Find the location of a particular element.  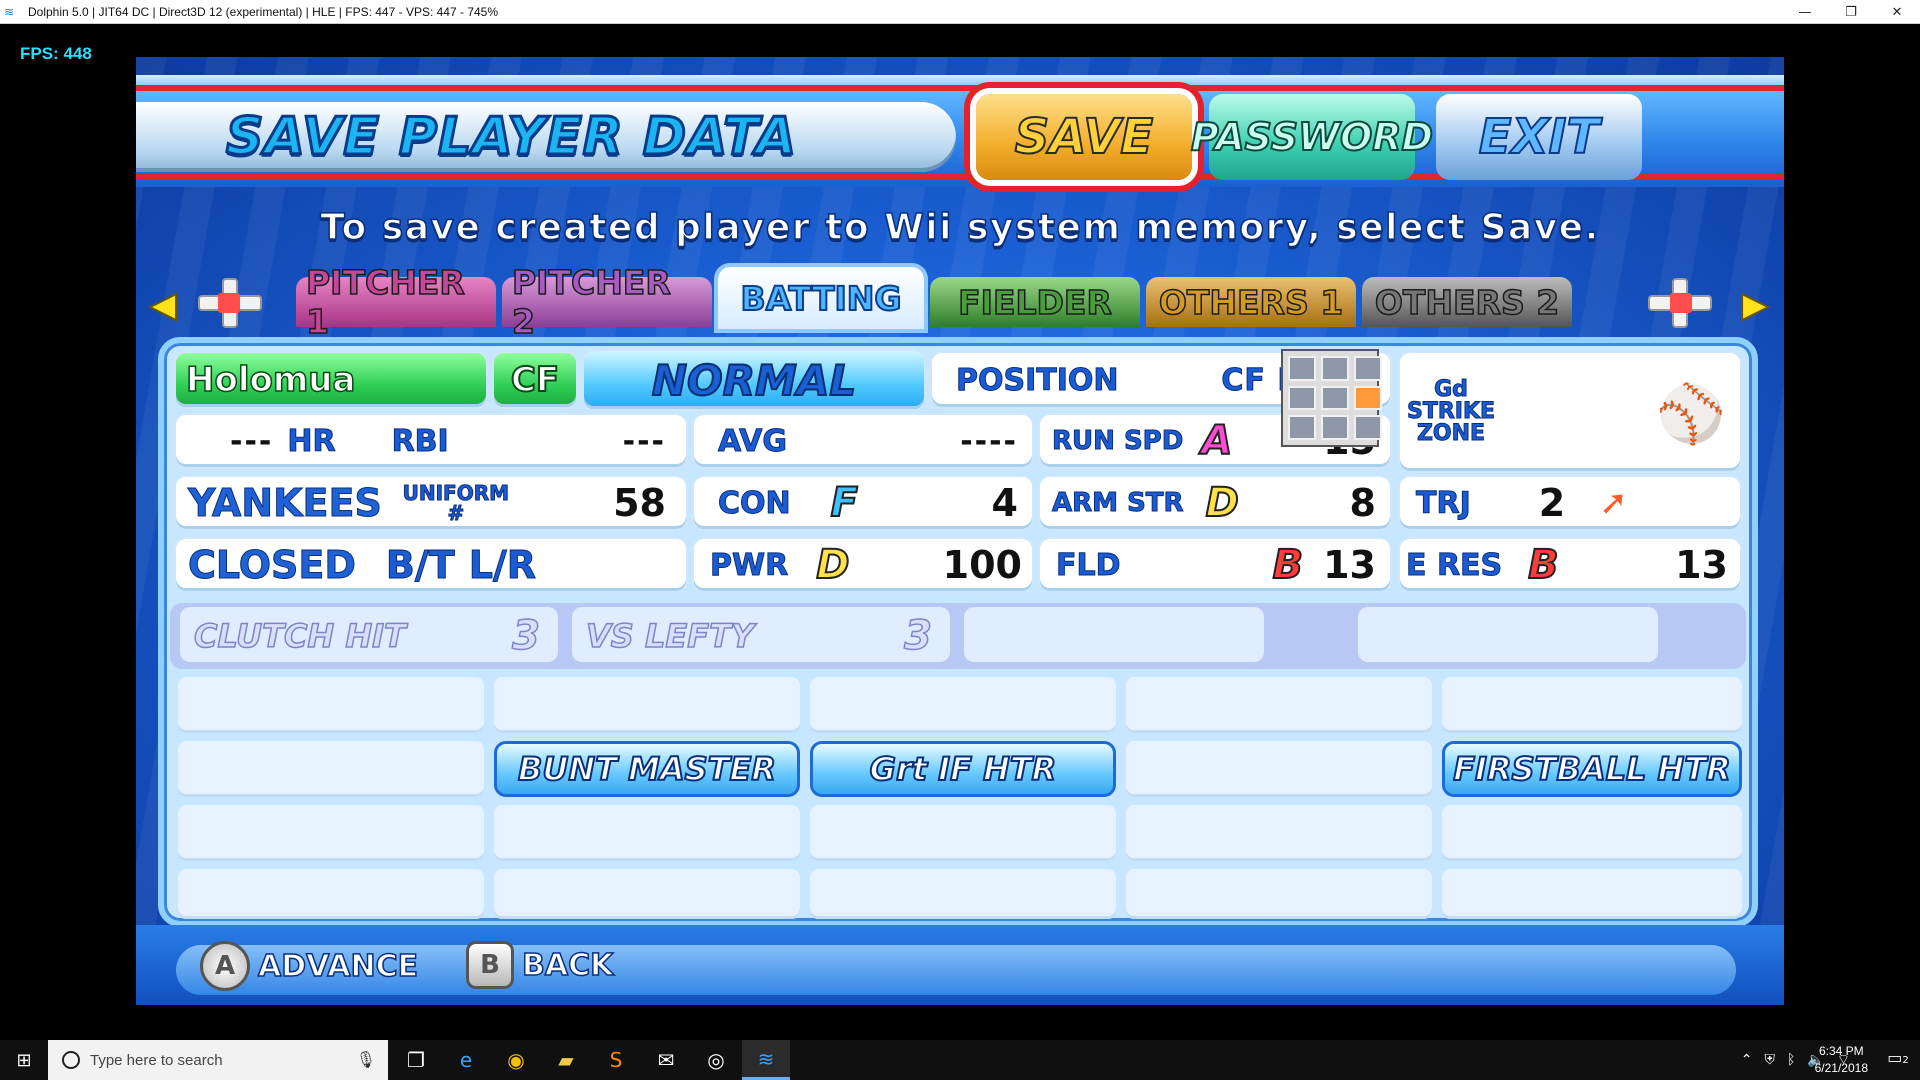

window-controls: — ❐ ✕ is located at coordinates (1851, 12).